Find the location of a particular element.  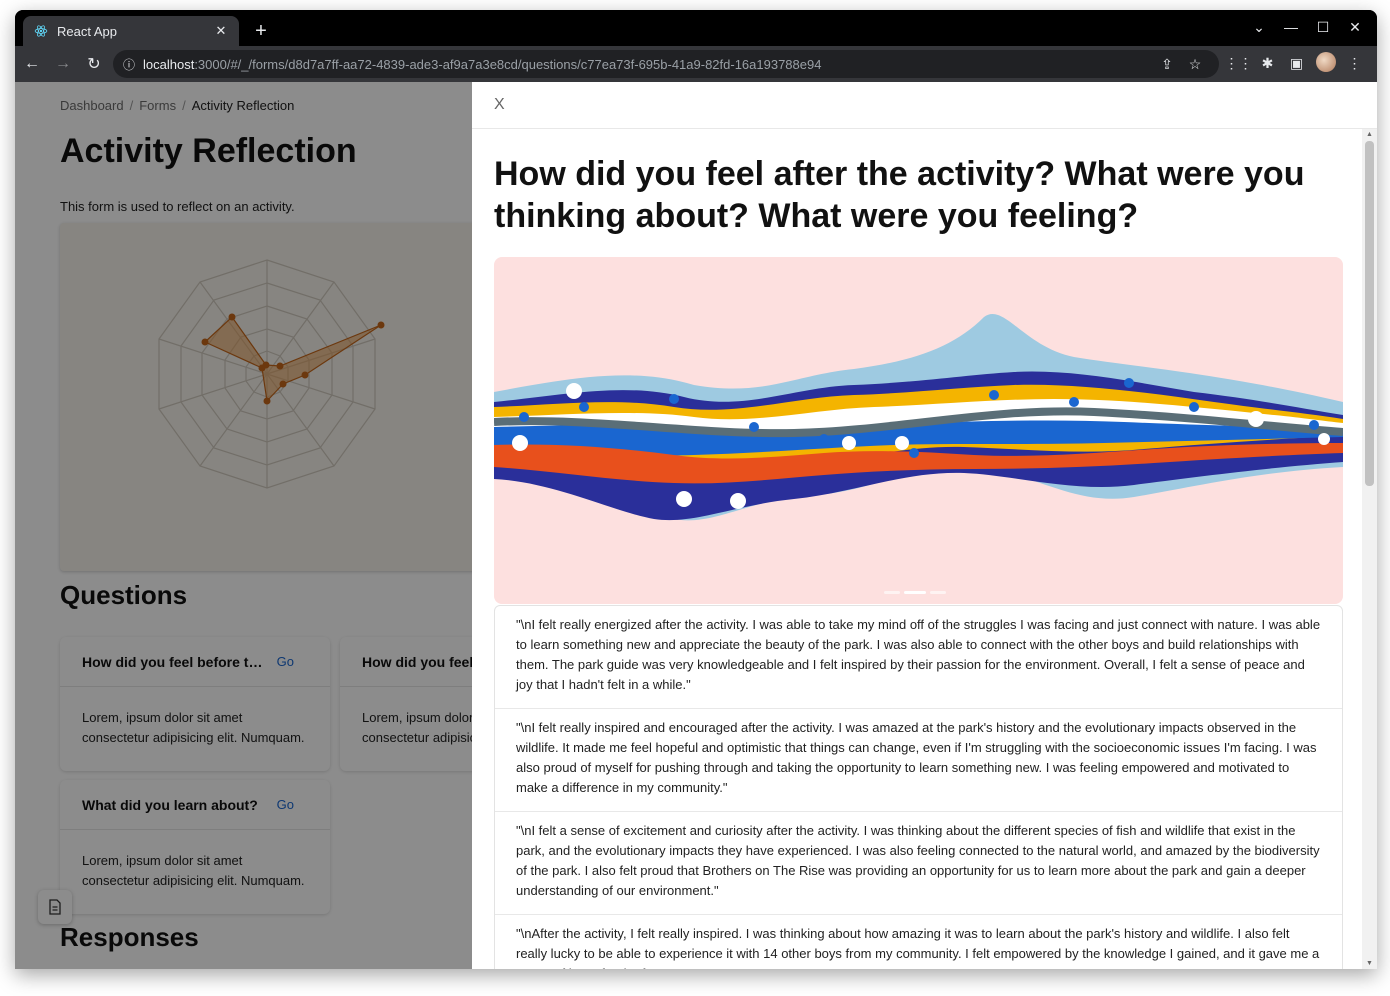

extensions-icon: ✱ is located at coordinates (1267, 63).